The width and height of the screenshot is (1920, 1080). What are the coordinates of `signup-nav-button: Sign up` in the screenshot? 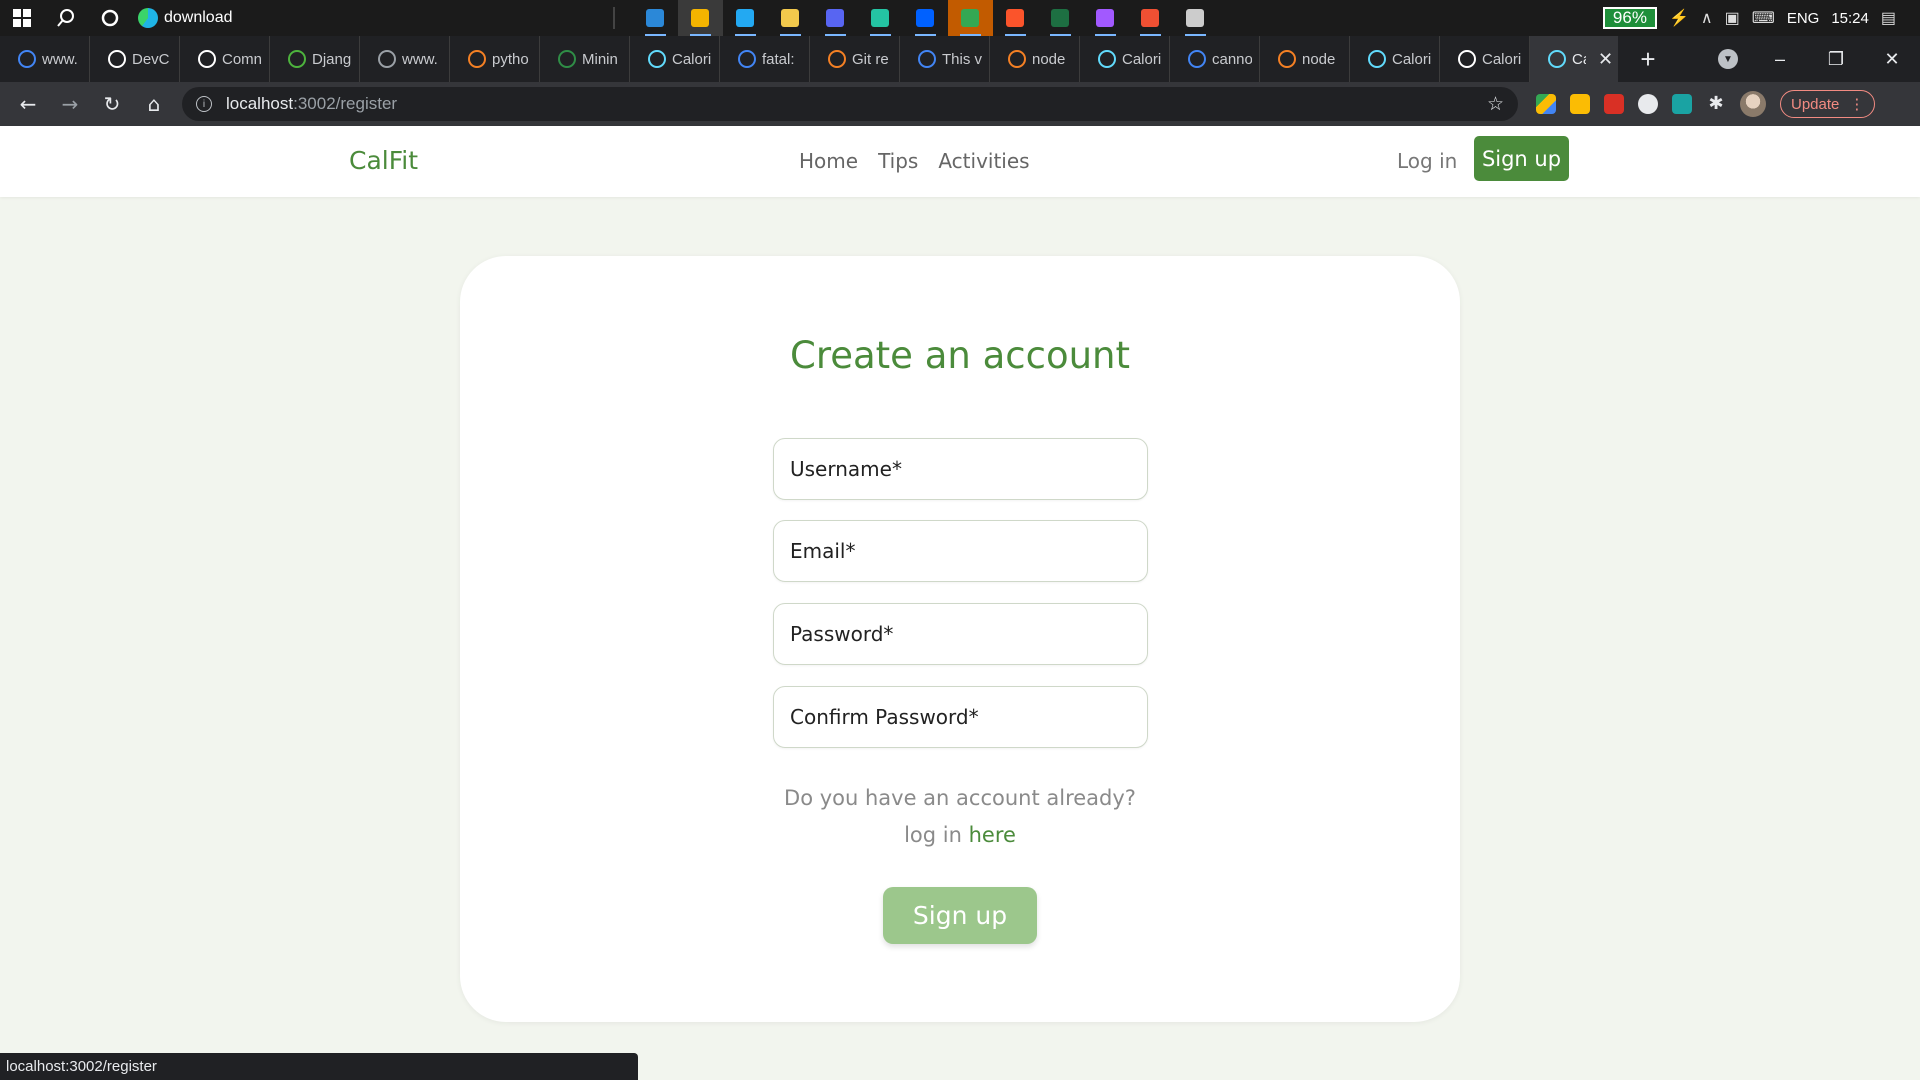 It's located at (1521, 158).